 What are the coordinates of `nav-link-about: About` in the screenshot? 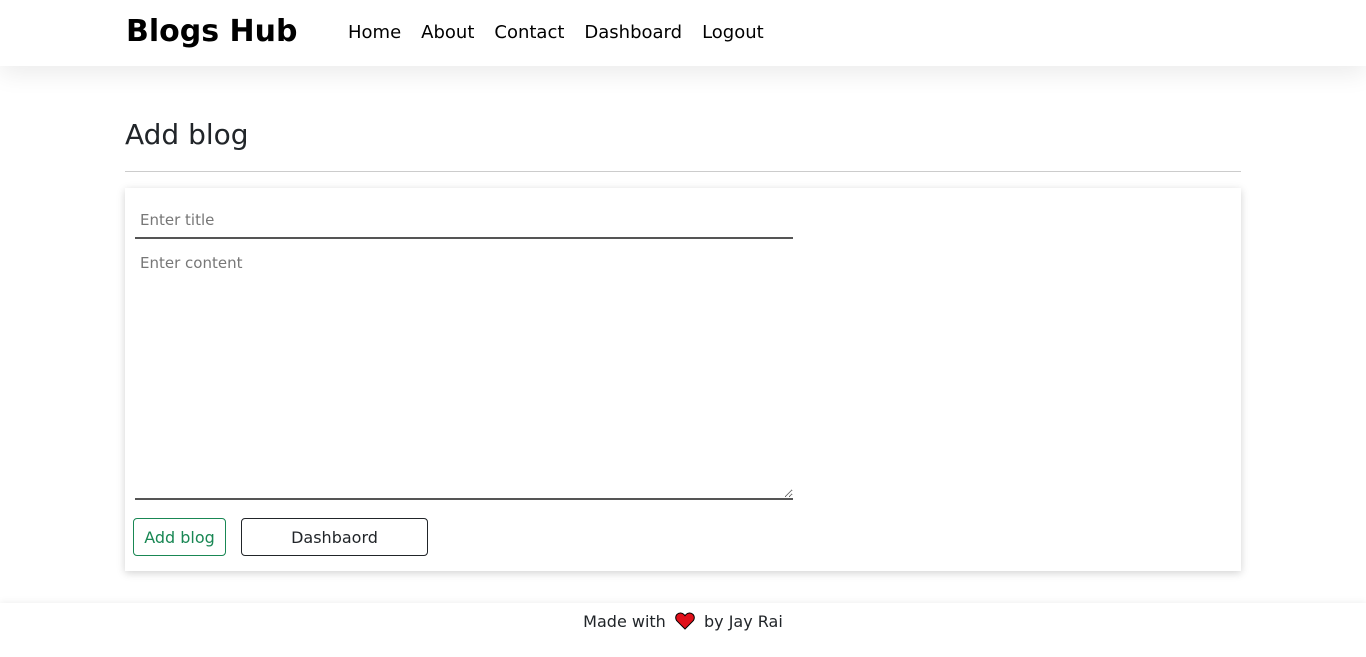 It's located at (447, 33).